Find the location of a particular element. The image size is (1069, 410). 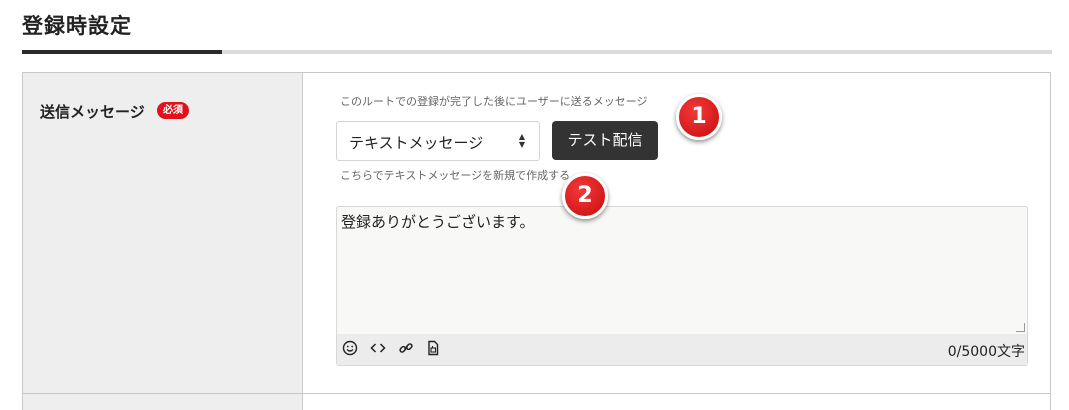

callout-badge-2: 2 is located at coordinates (585, 196).